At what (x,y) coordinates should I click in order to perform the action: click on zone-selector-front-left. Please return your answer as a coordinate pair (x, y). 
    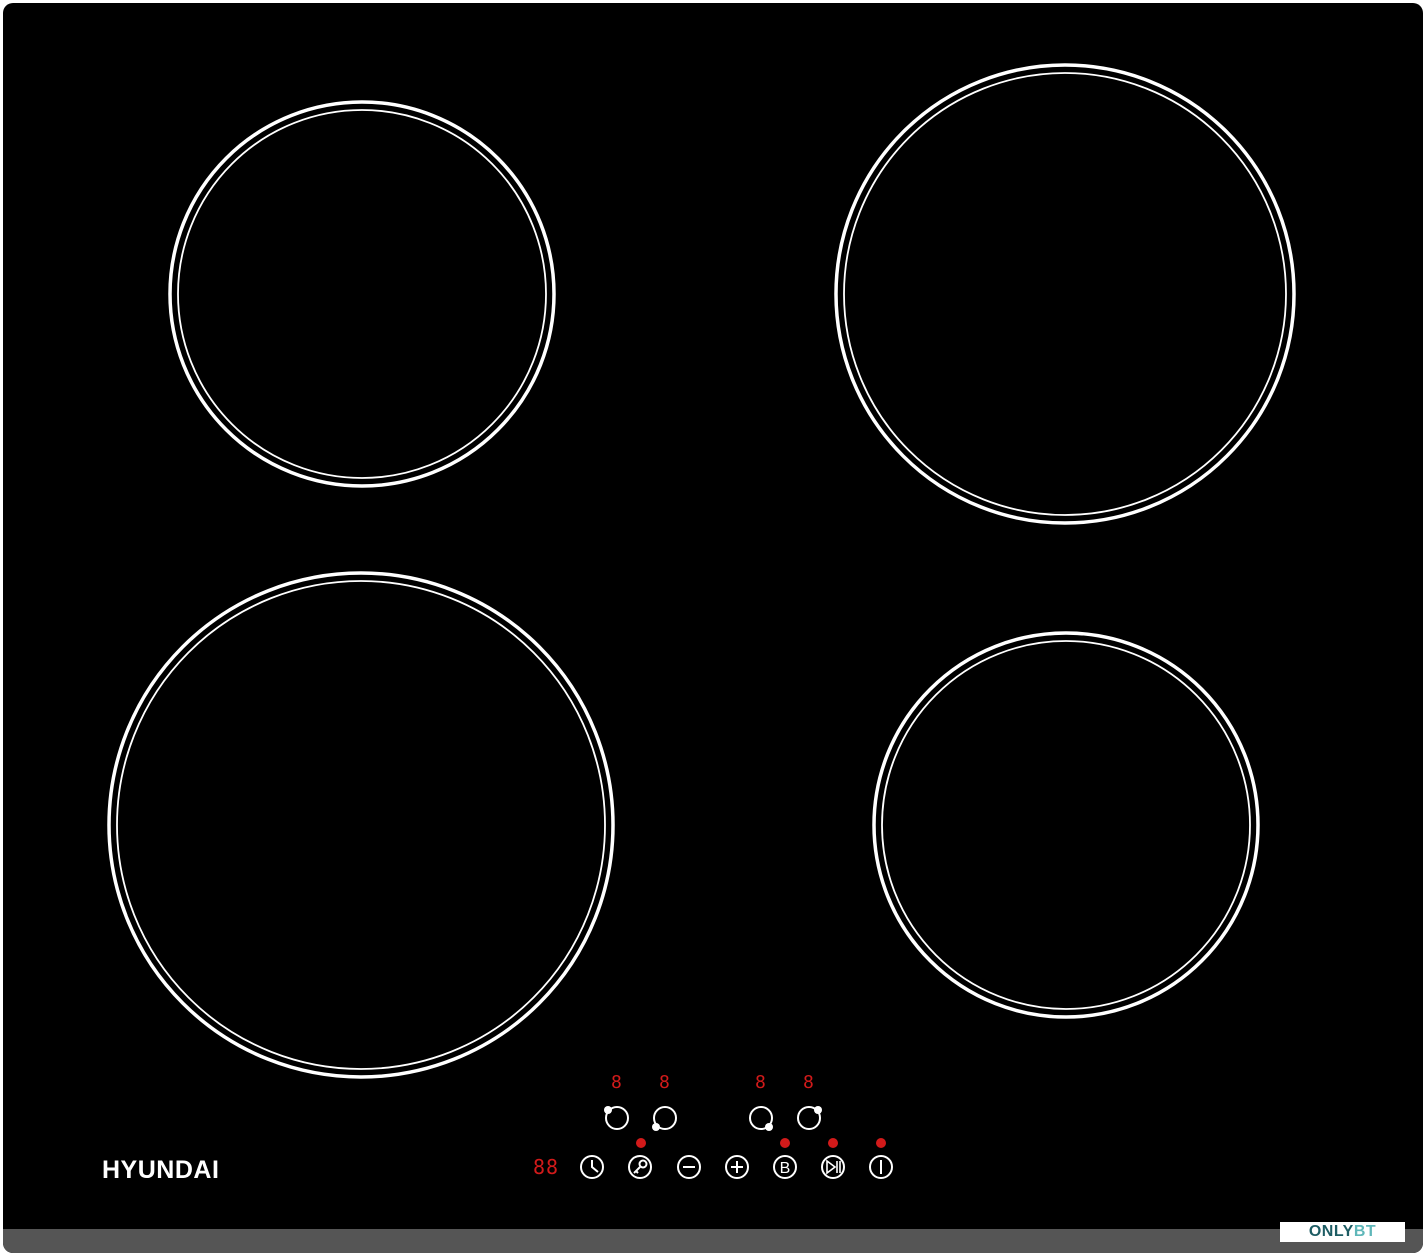
    Looking at the image, I should click on (616, 1118).